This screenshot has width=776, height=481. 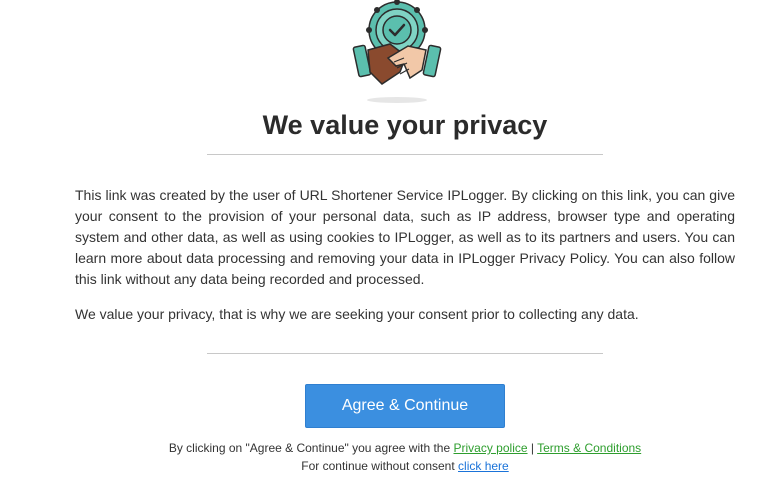 I want to click on click-here-link: click here, so click(x=483, y=466).